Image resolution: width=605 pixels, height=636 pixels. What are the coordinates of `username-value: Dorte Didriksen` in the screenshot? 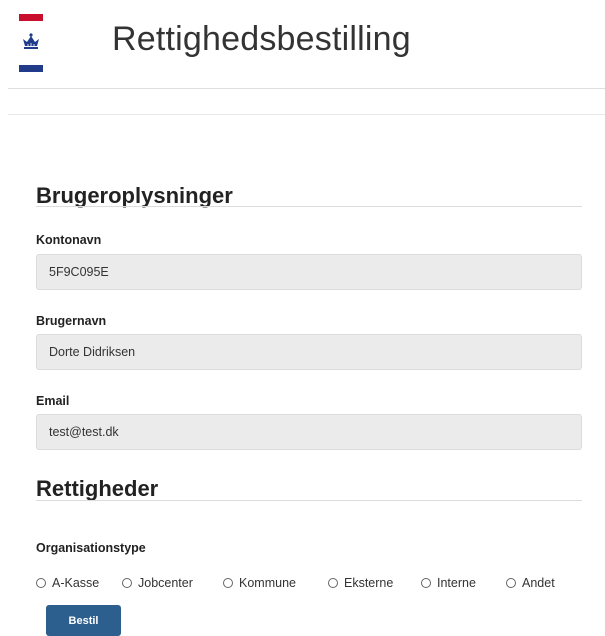 It's located at (92, 352).